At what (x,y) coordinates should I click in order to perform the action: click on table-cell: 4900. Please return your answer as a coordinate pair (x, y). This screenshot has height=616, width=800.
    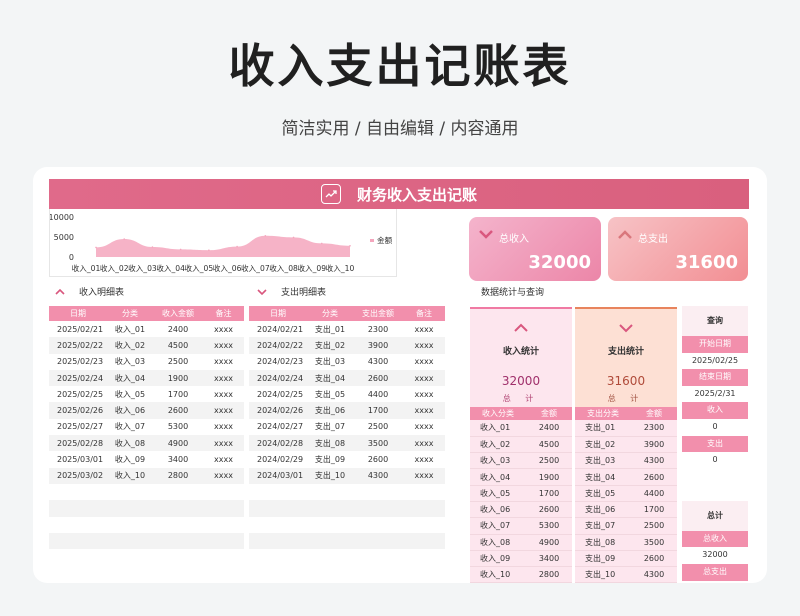
    Looking at the image, I should click on (549, 542).